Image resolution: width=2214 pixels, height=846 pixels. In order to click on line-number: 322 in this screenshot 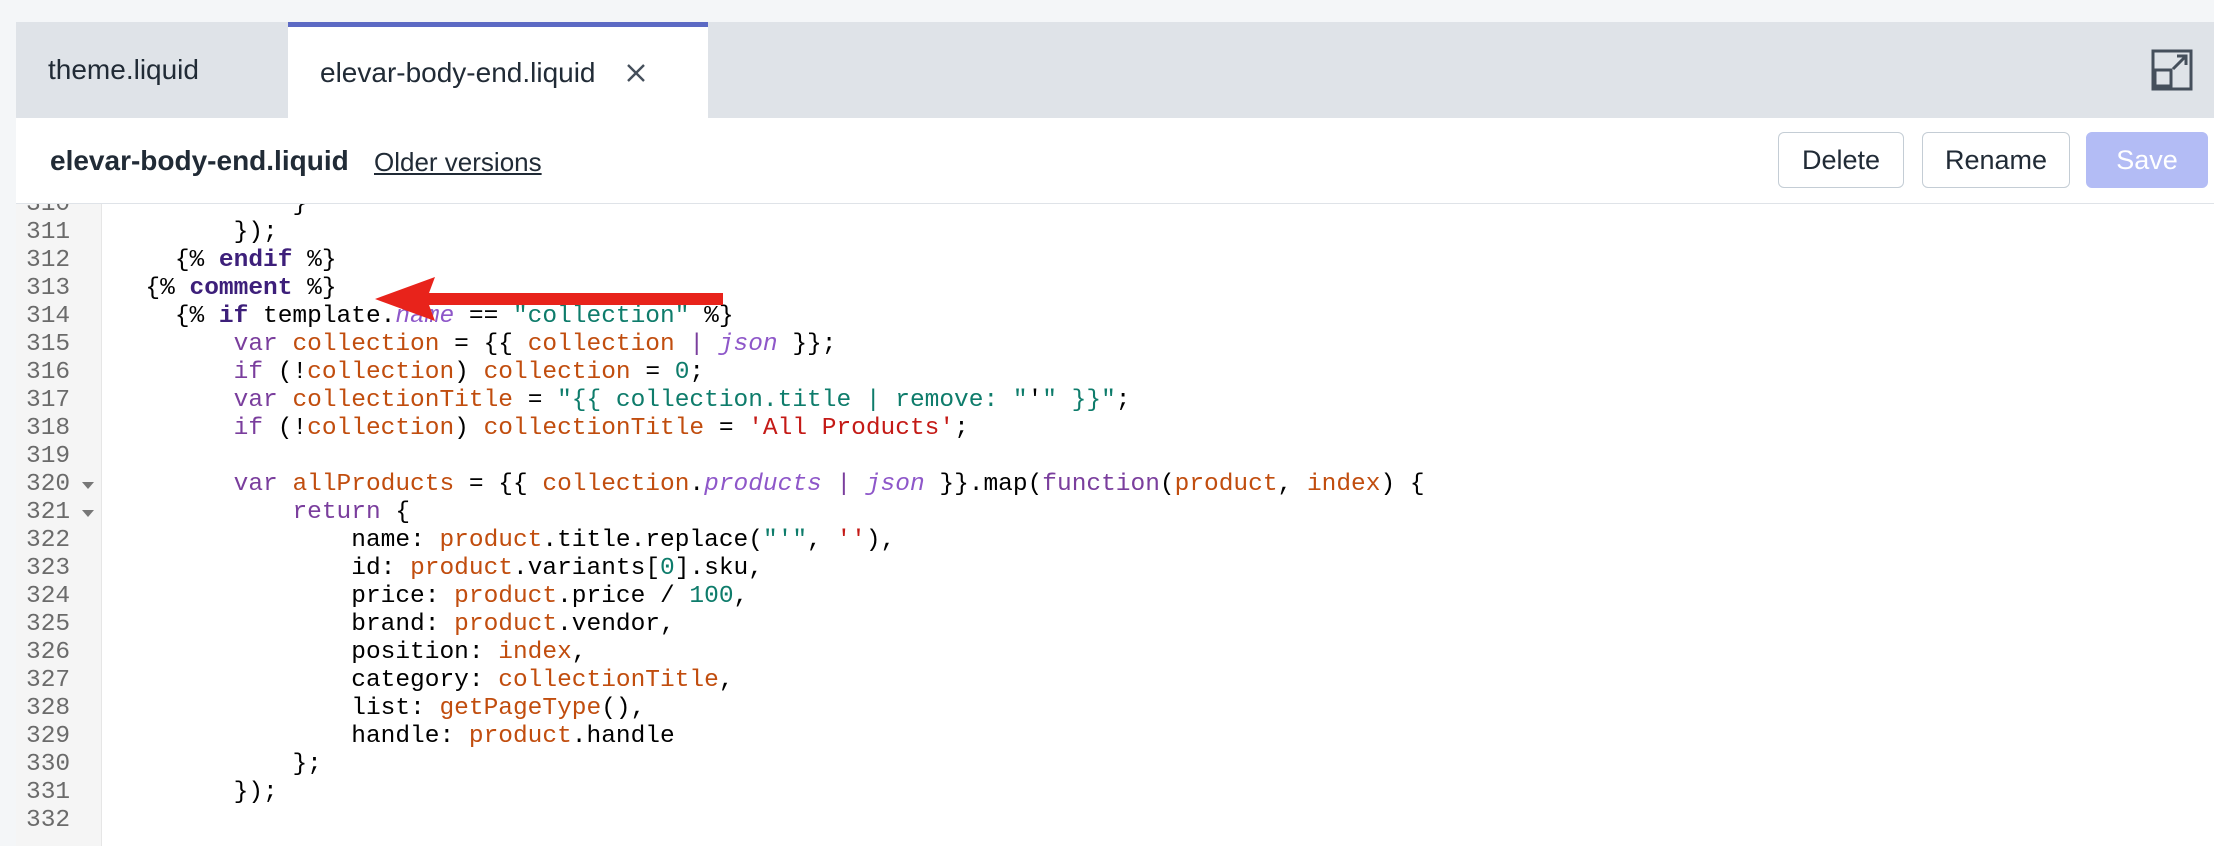, I will do `click(48, 540)`.